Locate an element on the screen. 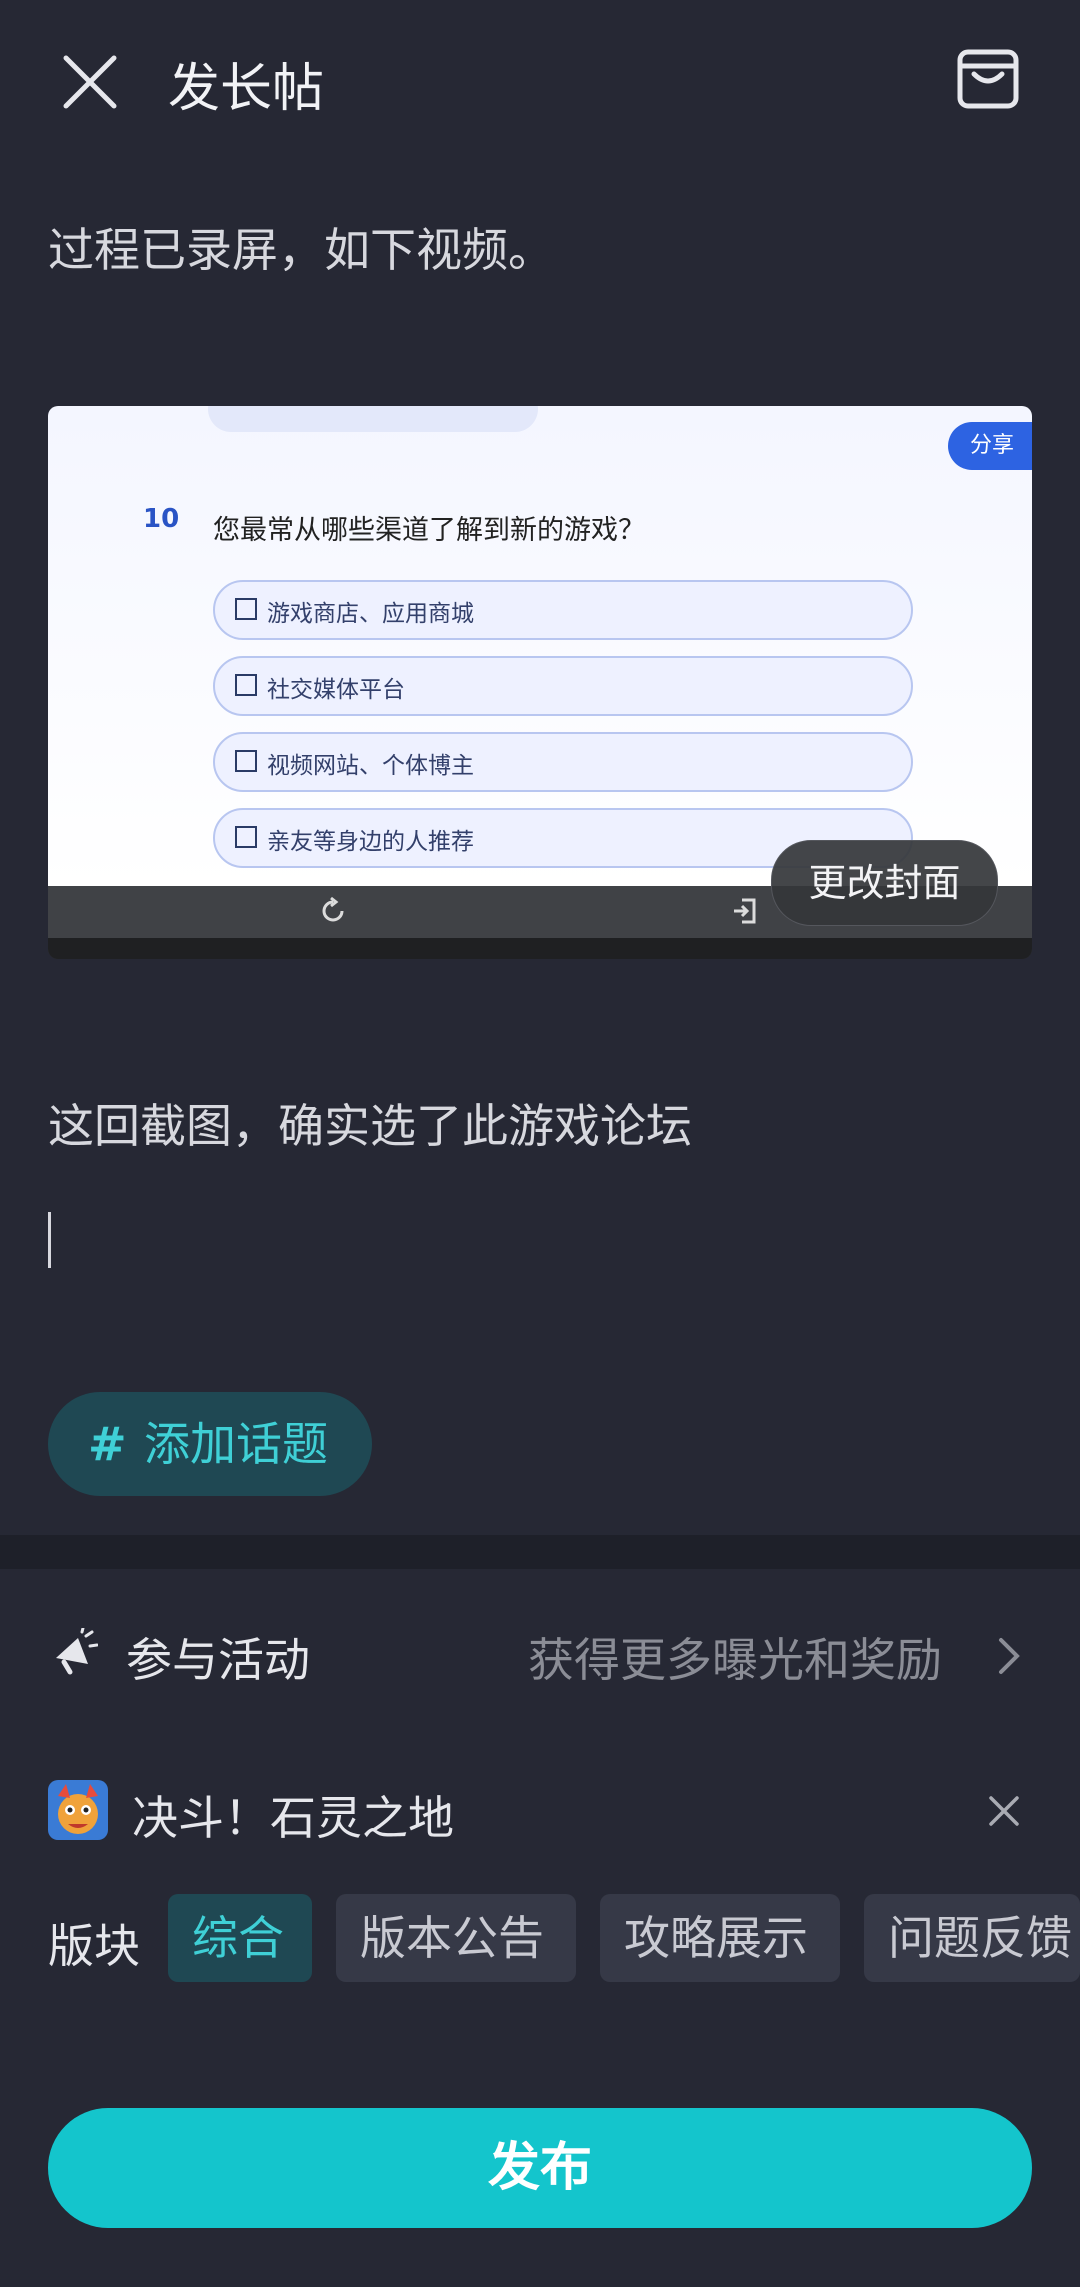  section-chip-feedback: 问题反馈 is located at coordinates (972, 1938).